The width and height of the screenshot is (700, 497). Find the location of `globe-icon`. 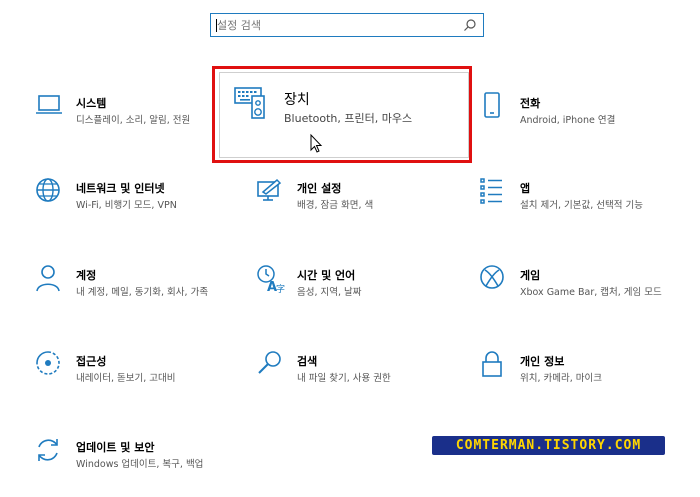

globe-icon is located at coordinates (48, 190).